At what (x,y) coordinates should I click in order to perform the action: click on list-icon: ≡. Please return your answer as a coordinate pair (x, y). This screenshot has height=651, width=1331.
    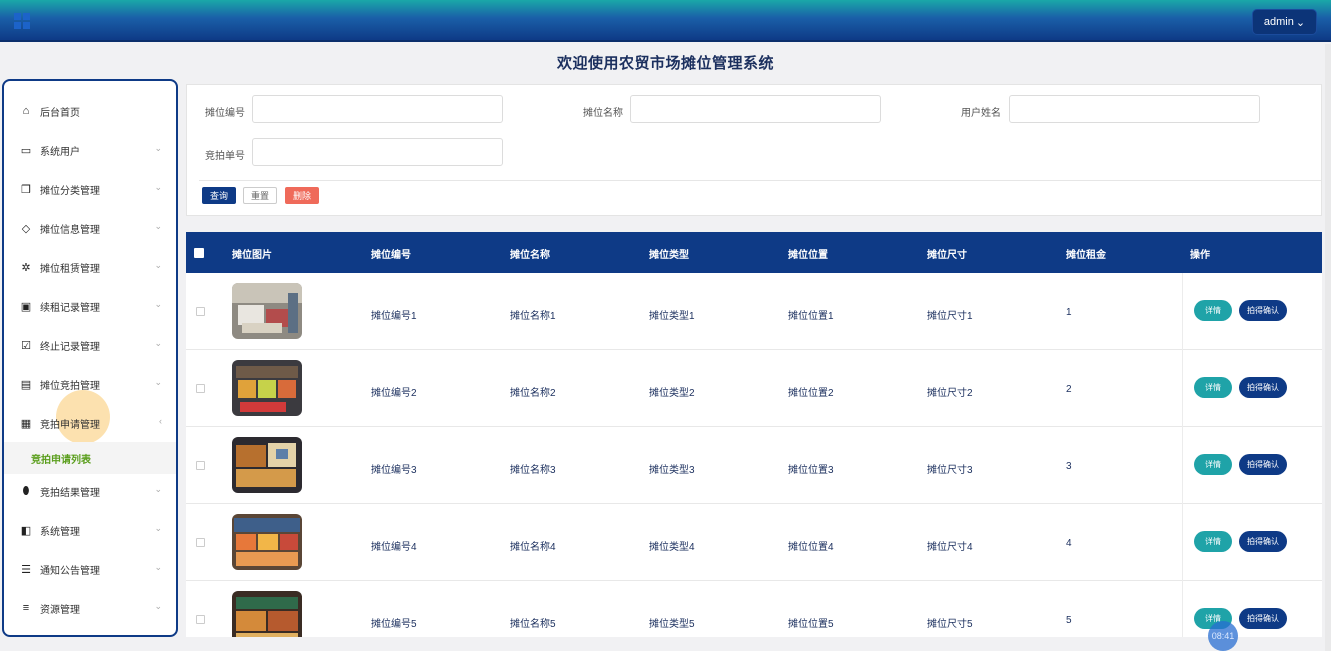
    Looking at the image, I should click on (26, 608).